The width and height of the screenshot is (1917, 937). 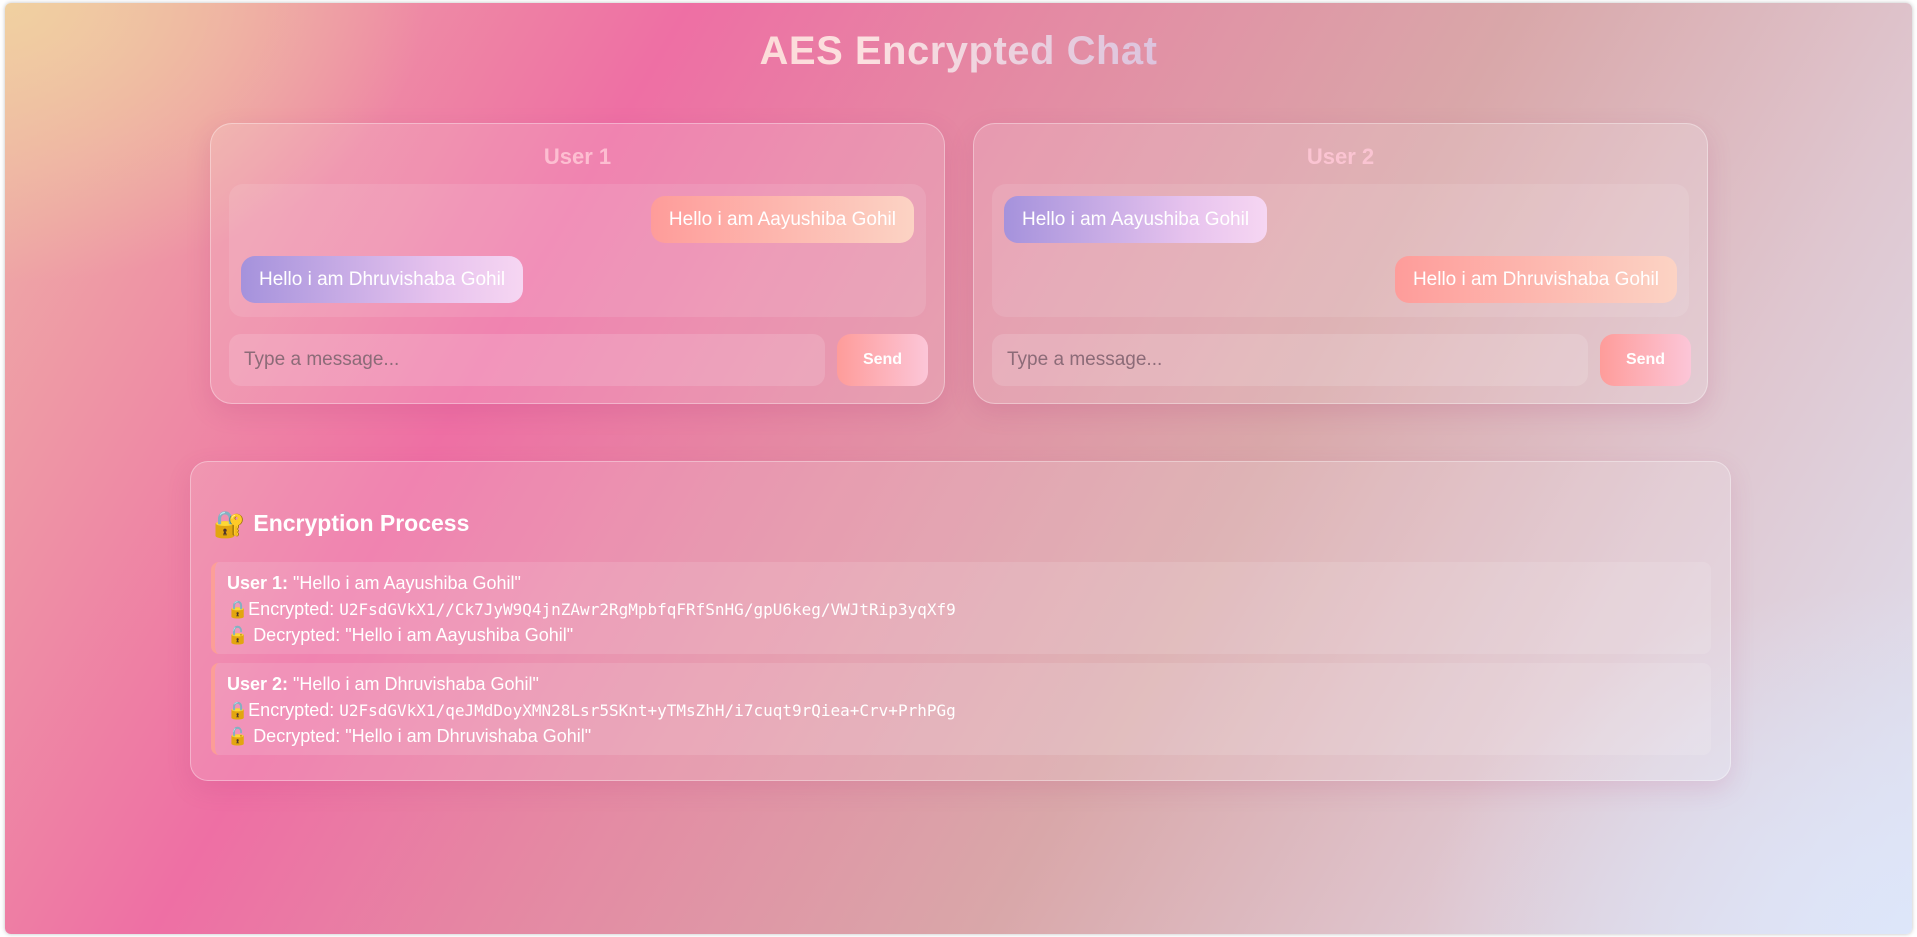 What do you see at coordinates (416, 684) in the screenshot?
I see `original-message: "Hello i am Dhruvishaba Gohil"` at bounding box center [416, 684].